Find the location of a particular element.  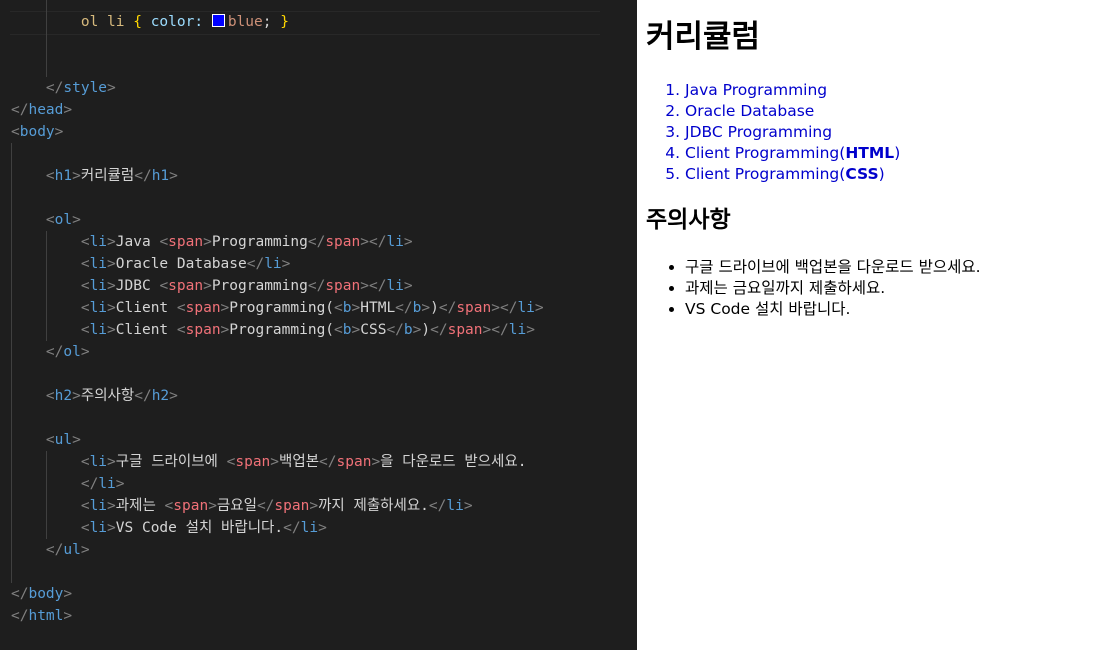

code-token: h1 is located at coordinates (63, 176).